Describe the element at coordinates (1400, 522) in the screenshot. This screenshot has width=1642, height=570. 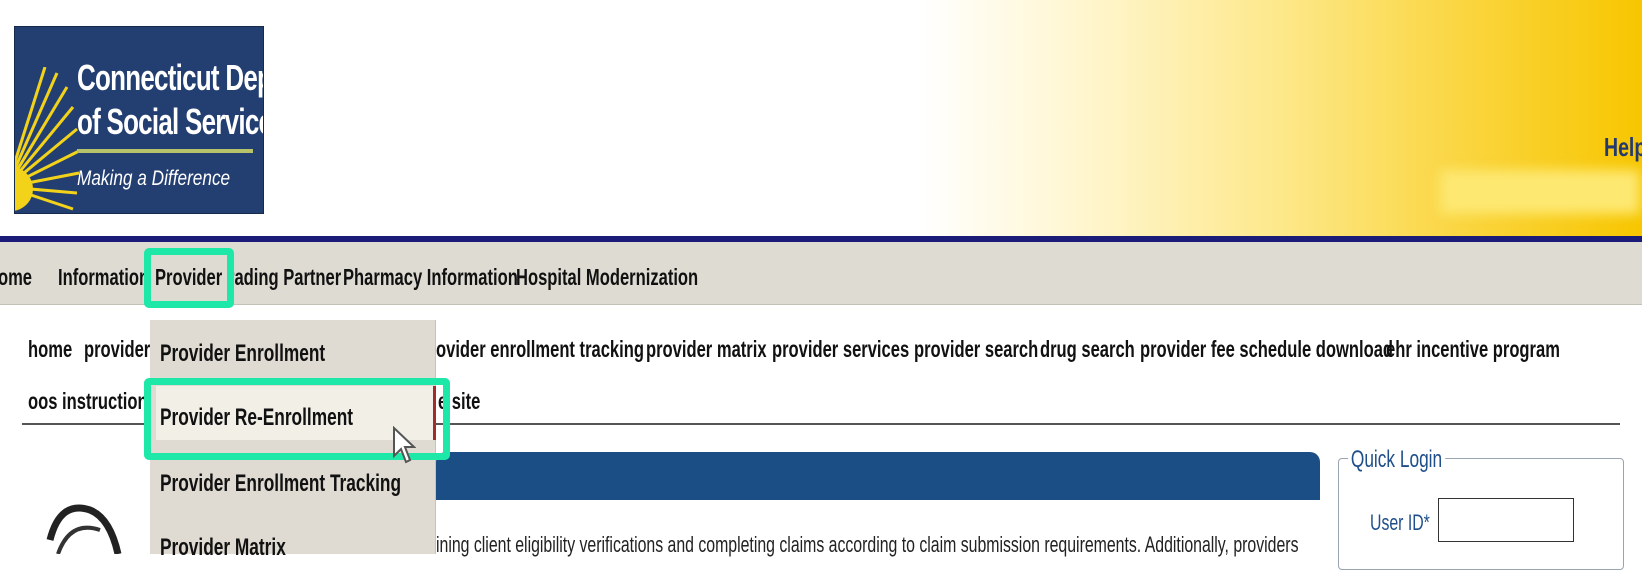
I see `user-id-label: User ID*` at that location.